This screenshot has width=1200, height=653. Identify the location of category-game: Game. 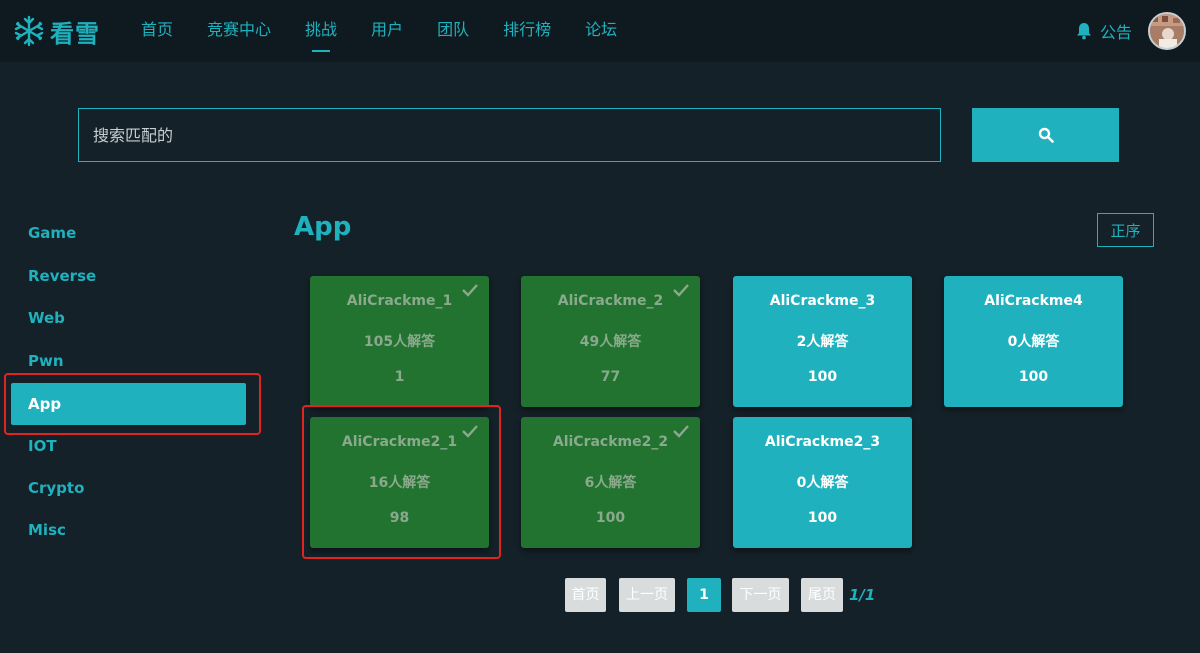
(138, 233).